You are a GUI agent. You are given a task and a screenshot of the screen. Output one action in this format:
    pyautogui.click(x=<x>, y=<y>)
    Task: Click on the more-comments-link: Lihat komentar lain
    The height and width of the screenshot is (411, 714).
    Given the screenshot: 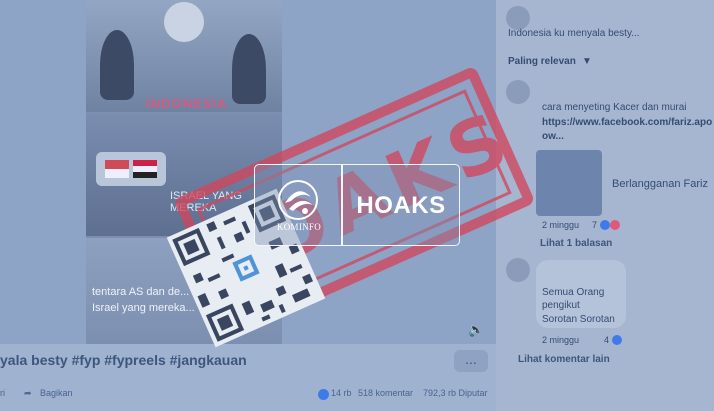 What is the action you would take?
    pyautogui.click(x=564, y=359)
    